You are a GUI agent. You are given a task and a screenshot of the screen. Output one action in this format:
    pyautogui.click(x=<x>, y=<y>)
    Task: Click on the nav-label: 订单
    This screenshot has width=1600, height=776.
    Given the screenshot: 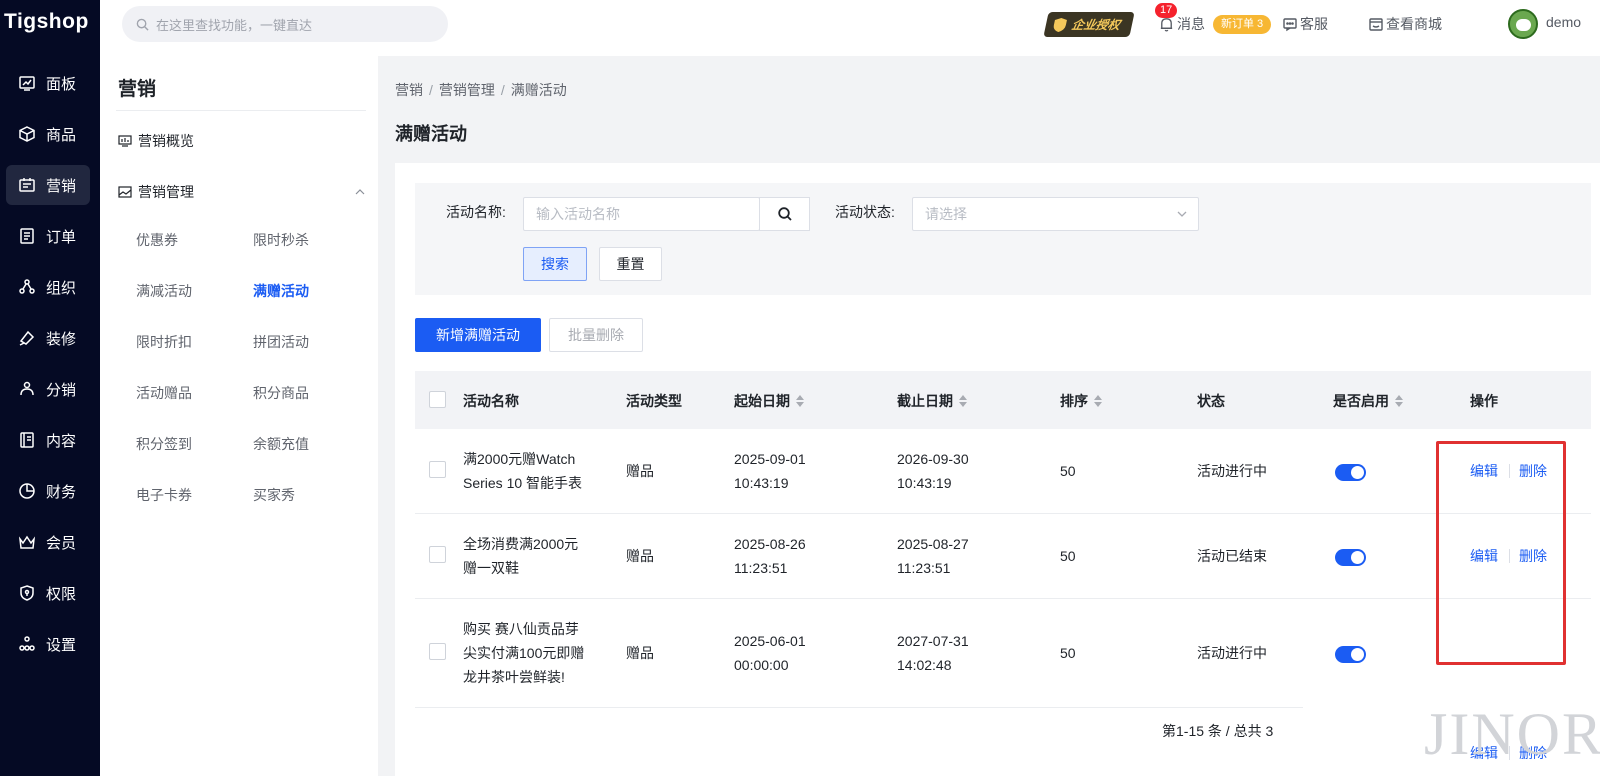 What is the action you would take?
    pyautogui.click(x=61, y=237)
    